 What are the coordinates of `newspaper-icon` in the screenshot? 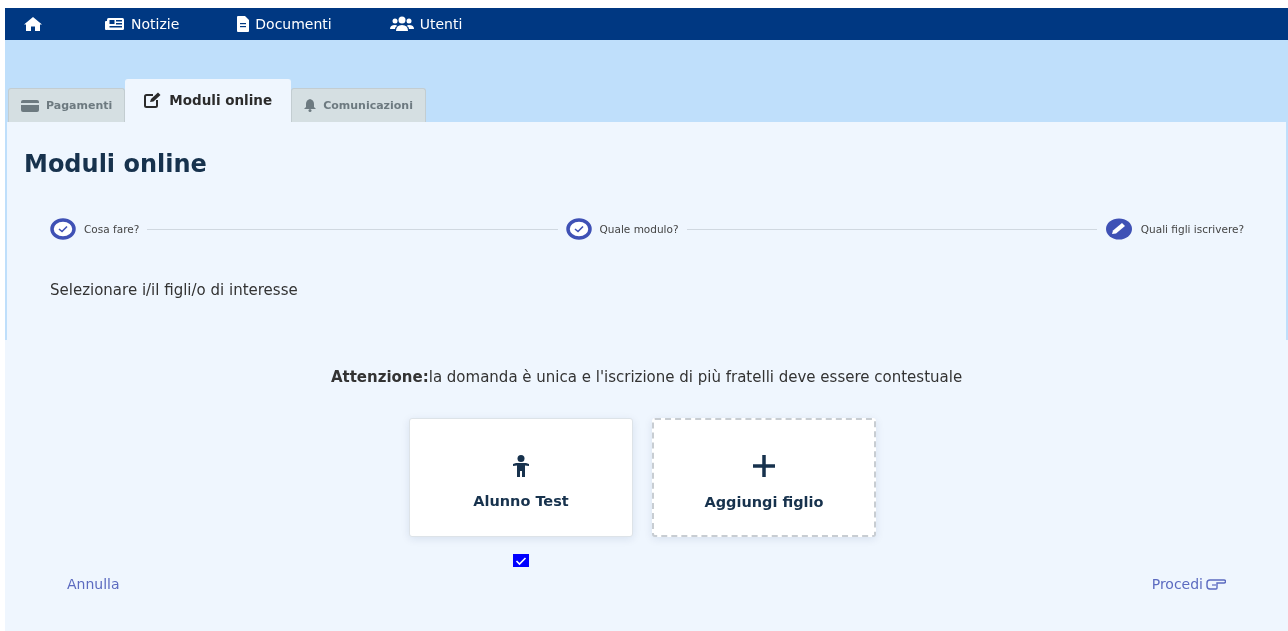 It's located at (115, 24).